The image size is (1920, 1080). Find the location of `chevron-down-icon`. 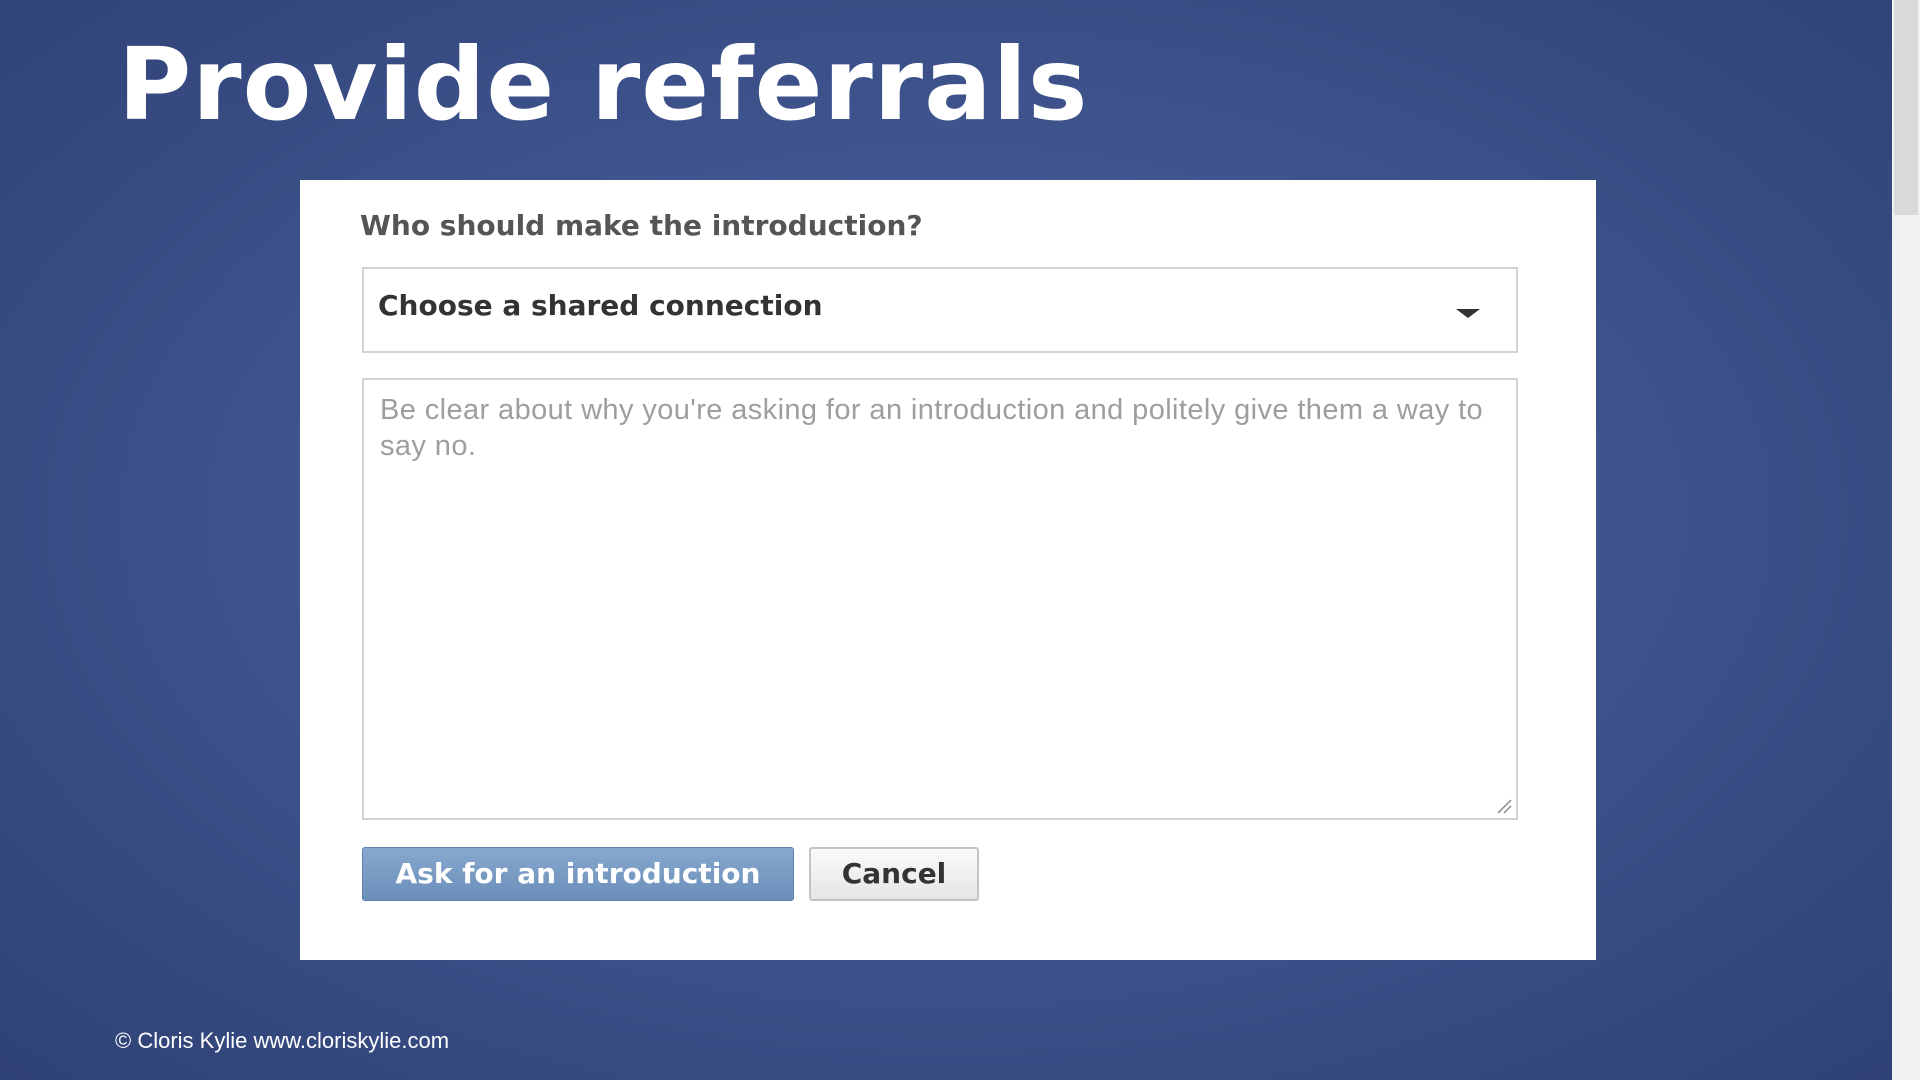

chevron-down-icon is located at coordinates (1468, 313).